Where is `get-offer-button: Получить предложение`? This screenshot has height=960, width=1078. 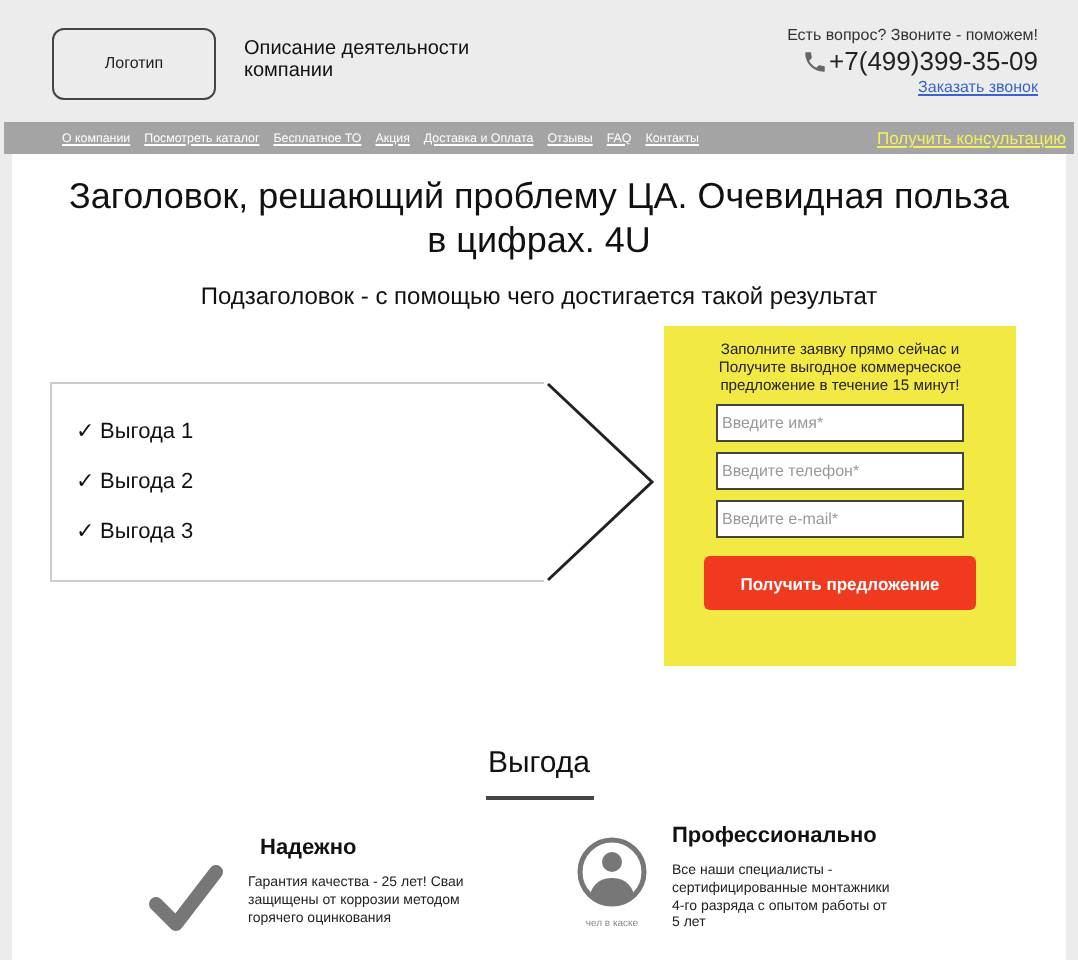 get-offer-button: Получить предложение is located at coordinates (840, 583).